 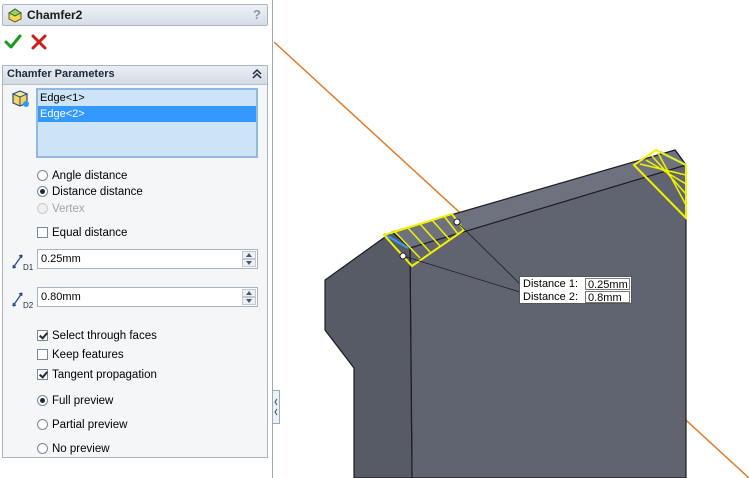 I want to click on list-item: Edge<2>, so click(x=147, y=114).